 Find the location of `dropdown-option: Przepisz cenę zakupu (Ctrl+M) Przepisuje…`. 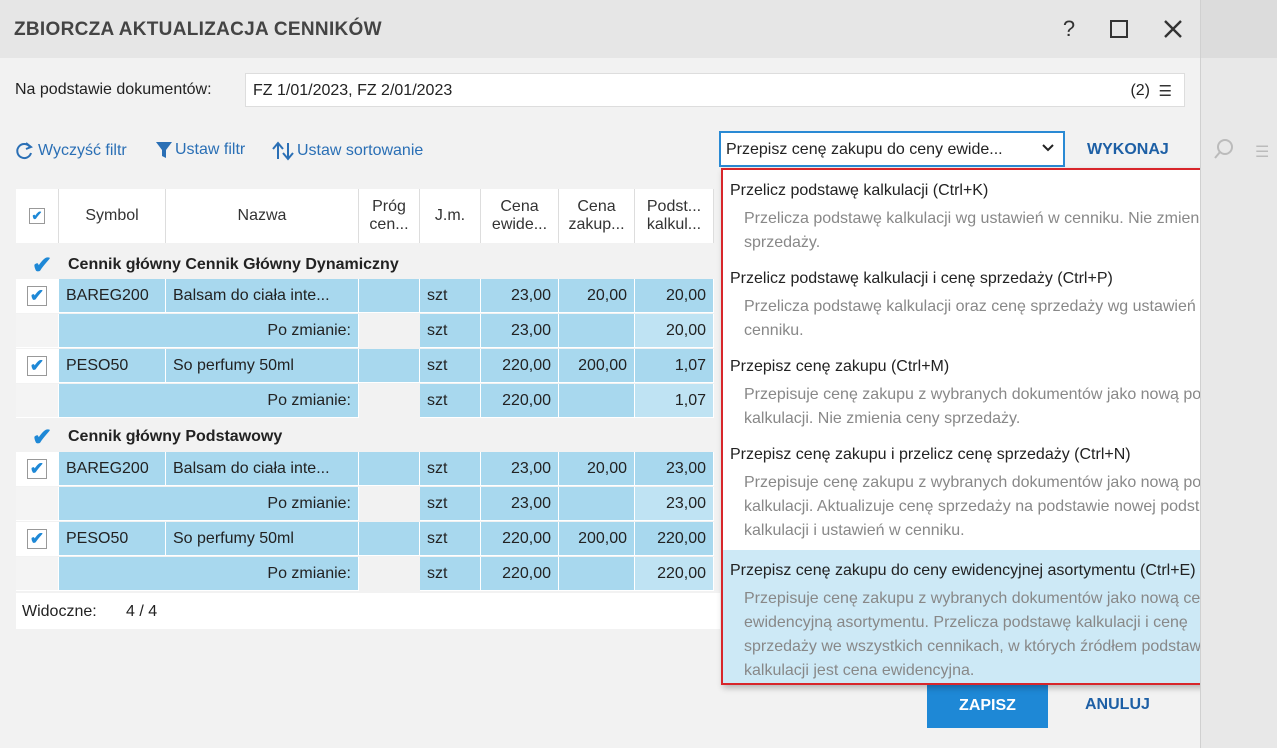

dropdown-option: Przepisz cenę zakupu (Ctrl+M) Przepisuje… is located at coordinates (994, 390).